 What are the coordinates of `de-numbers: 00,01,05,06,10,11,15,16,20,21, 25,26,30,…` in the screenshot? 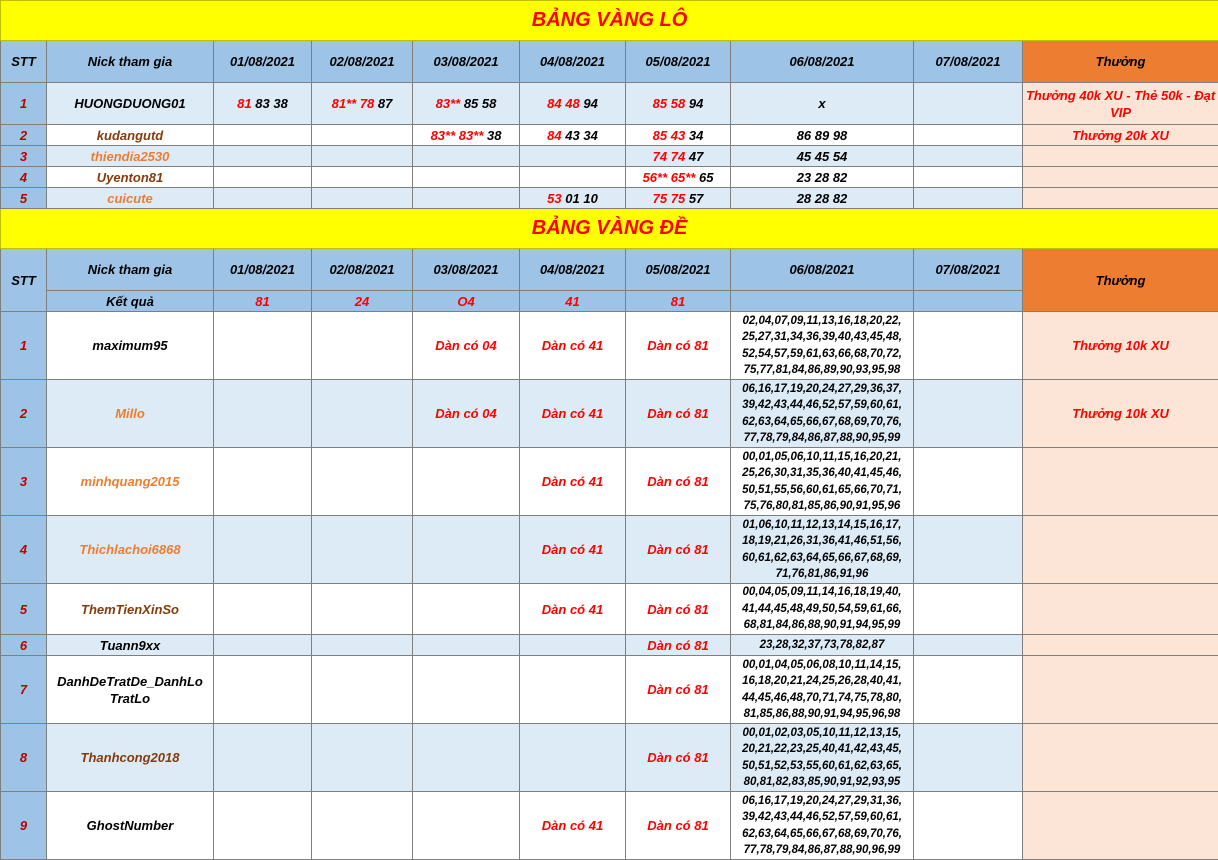 It's located at (822, 481).